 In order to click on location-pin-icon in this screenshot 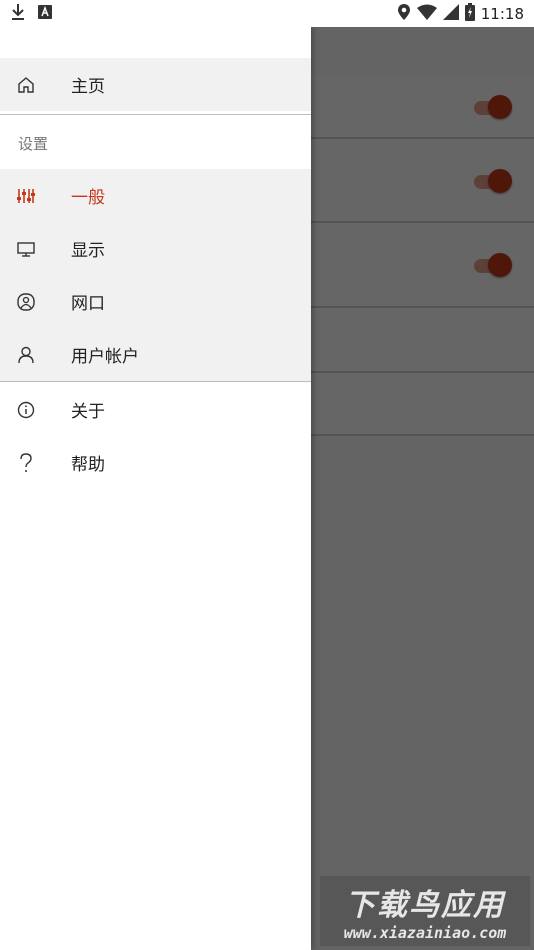, I will do `click(404, 14)`.